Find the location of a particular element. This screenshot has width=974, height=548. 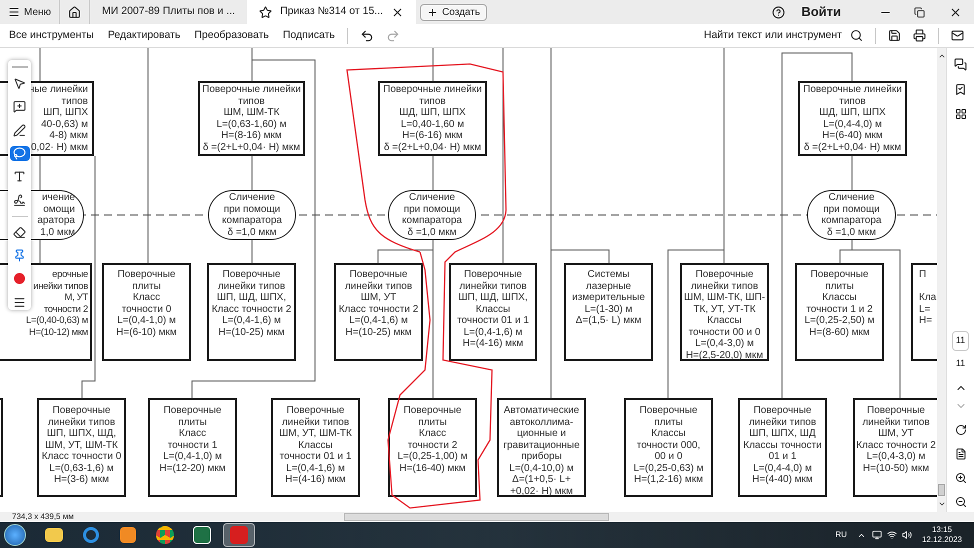

toolbar-menu: Подписать is located at coordinates (308, 36).